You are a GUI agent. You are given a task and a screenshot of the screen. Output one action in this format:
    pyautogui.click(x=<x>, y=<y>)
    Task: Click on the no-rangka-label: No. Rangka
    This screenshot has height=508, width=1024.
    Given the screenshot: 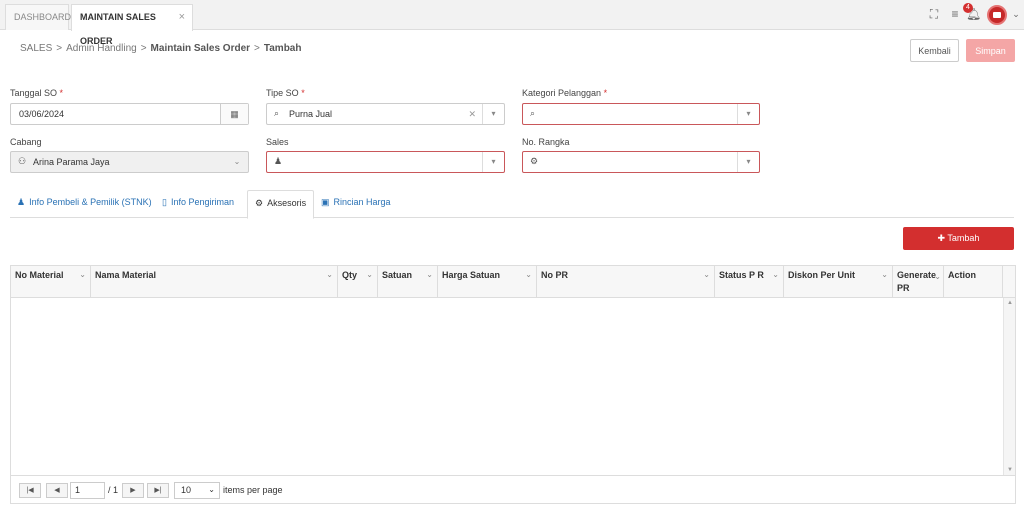 What is the action you would take?
    pyautogui.click(x=546, y=142)
    